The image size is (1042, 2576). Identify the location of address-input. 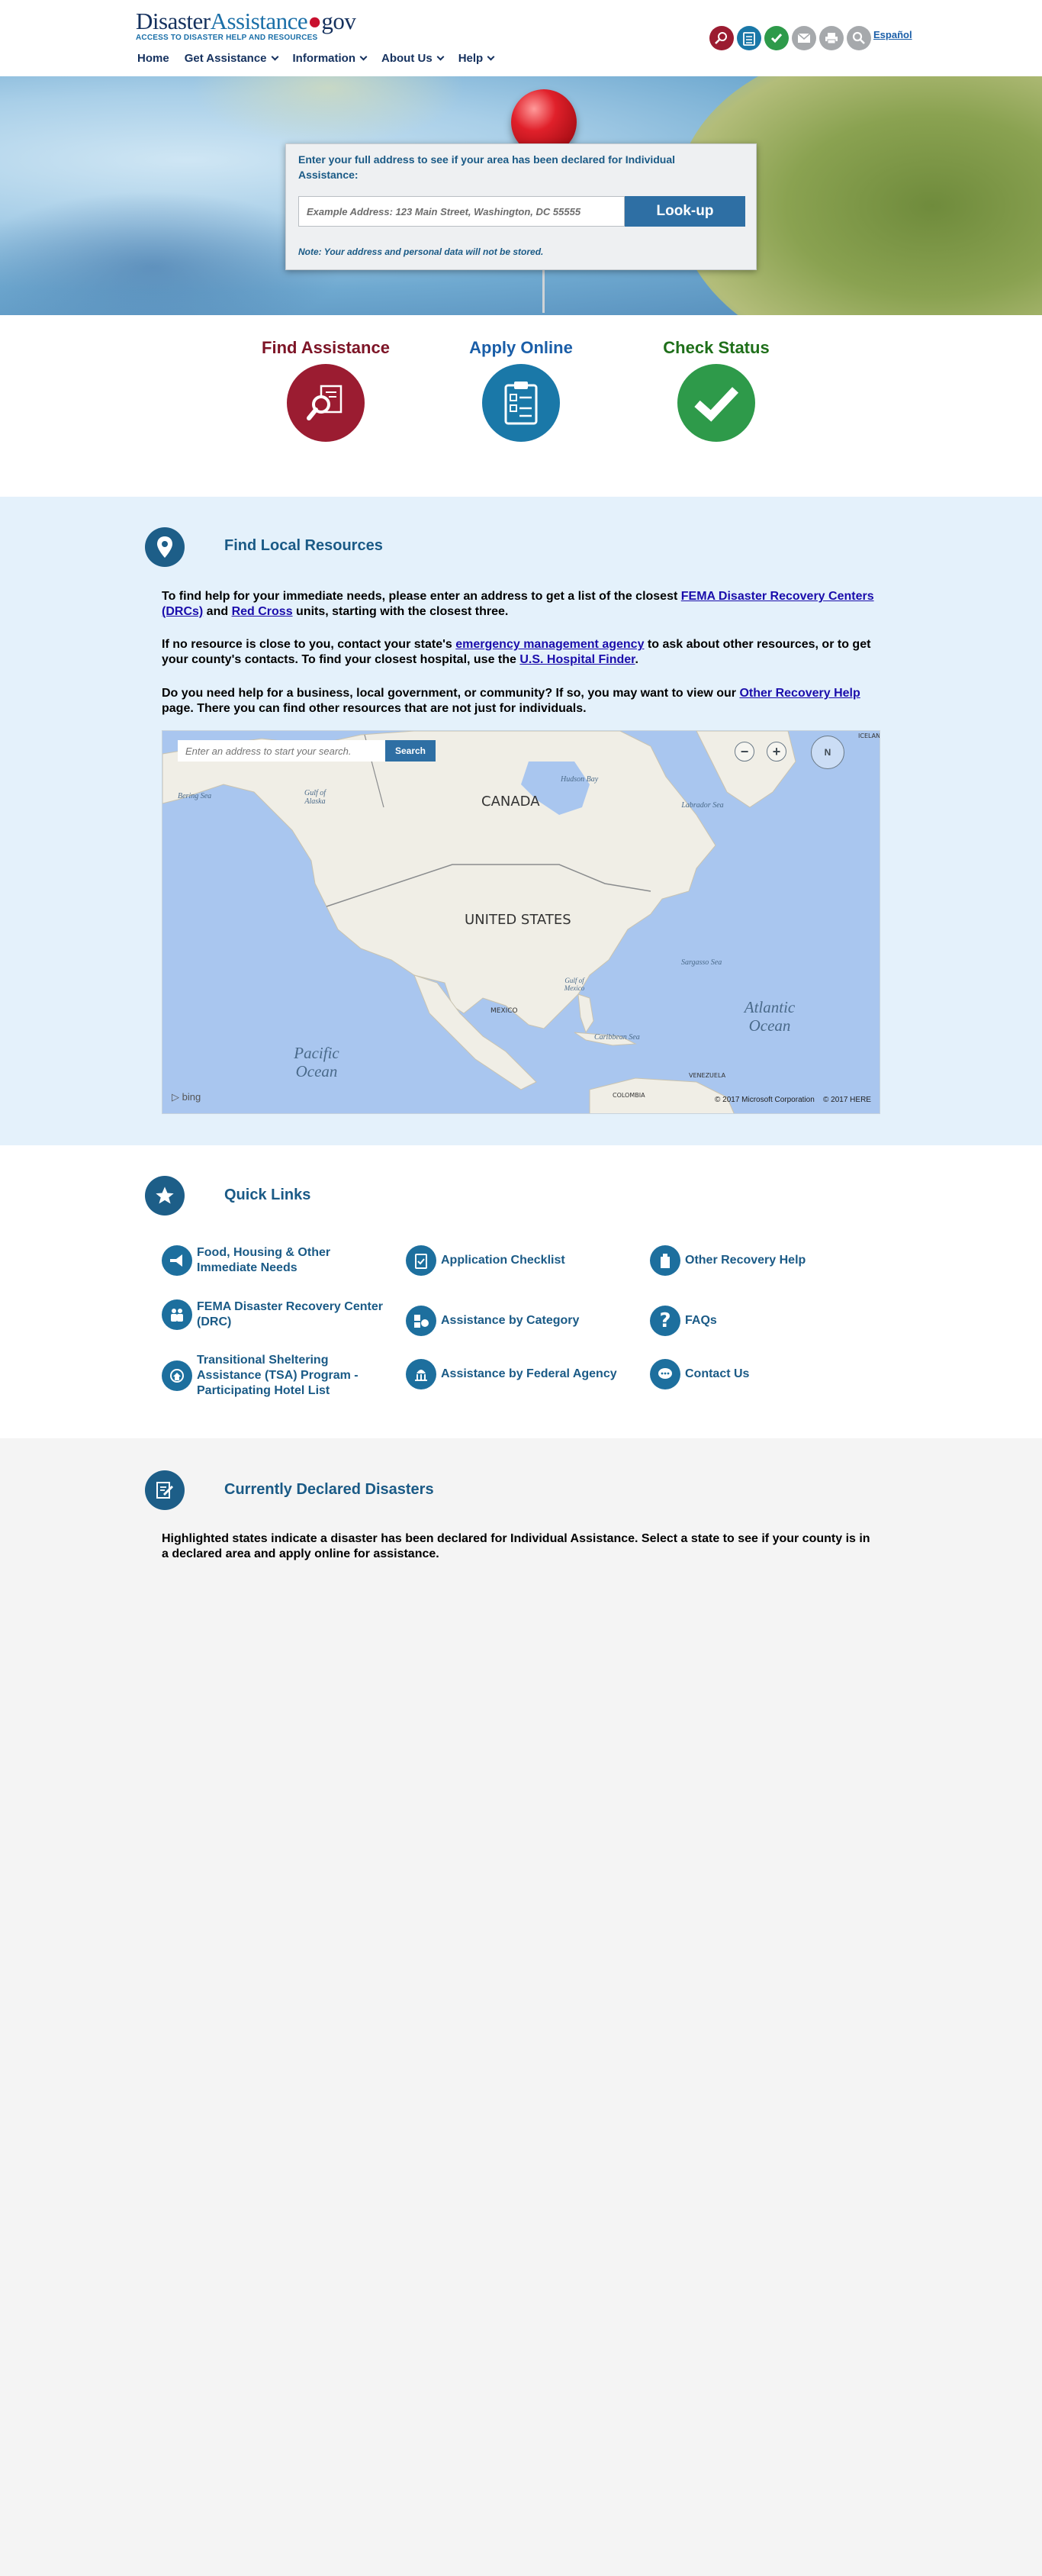
(461, 211).